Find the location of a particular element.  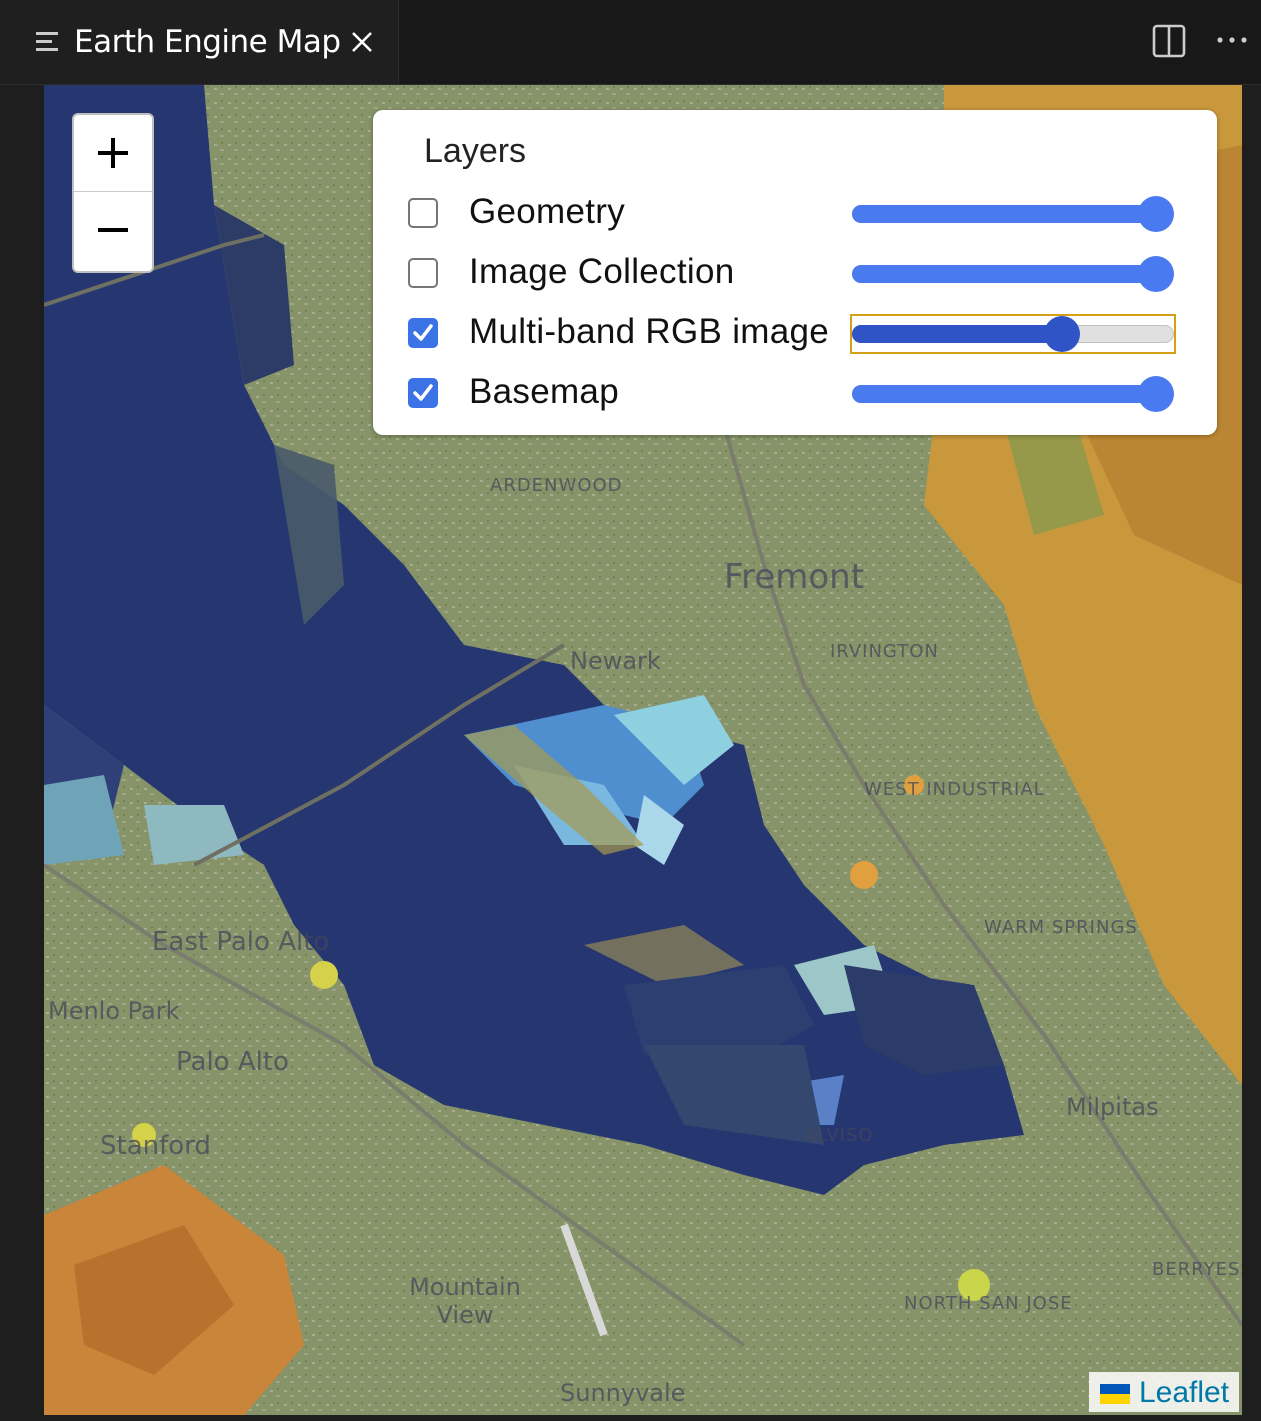

zoom-out-button is located at coordinates (113, 230).